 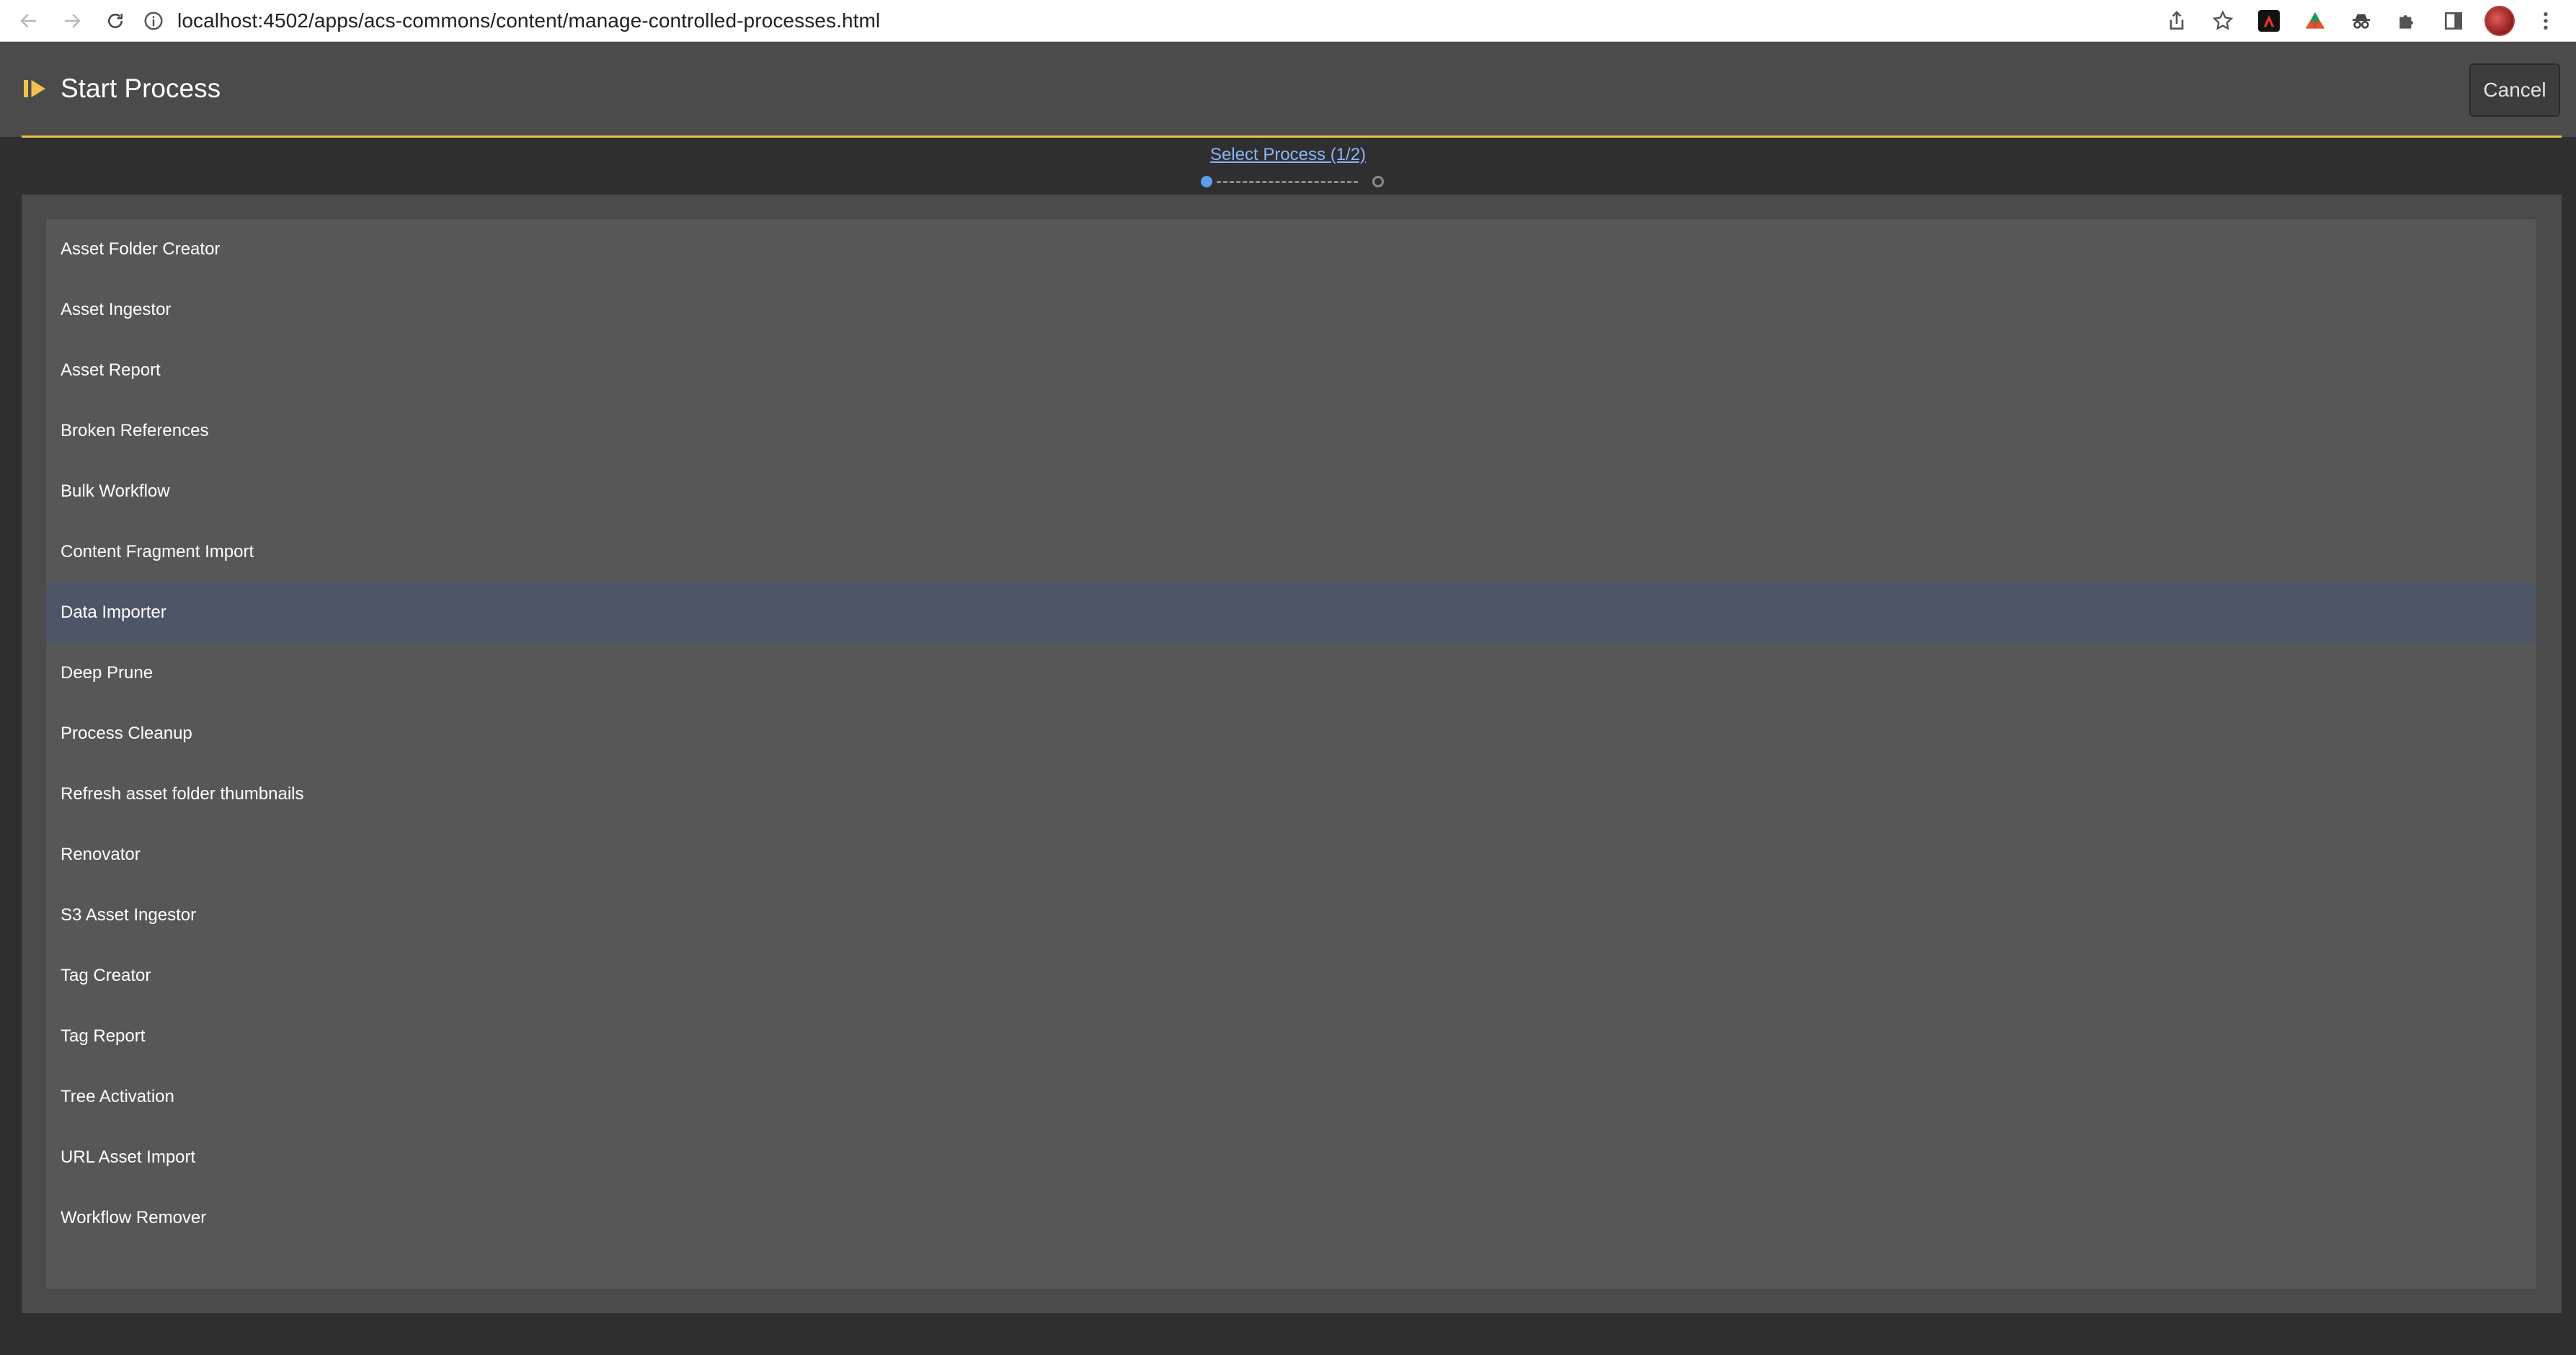 What do you see at coordinates (1292, 137) in the screenshot?
I see `header-accent-rule` at bounding box center [1292, 137].